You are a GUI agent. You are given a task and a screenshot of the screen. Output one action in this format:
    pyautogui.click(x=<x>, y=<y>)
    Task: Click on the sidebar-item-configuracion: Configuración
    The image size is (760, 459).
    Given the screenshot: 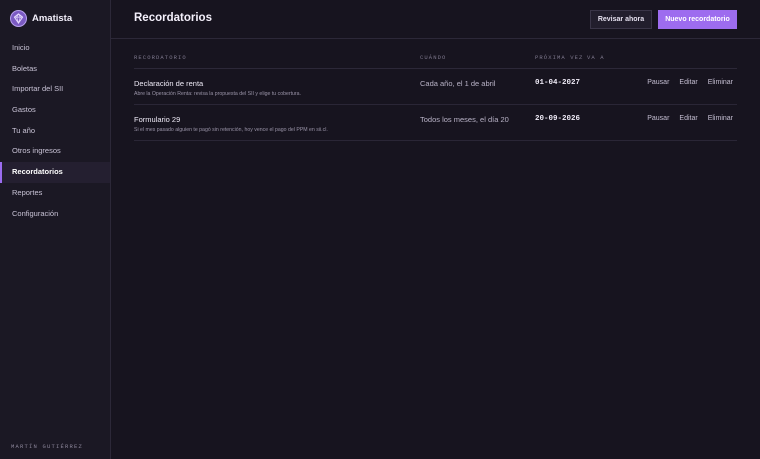 What is the action you would take?
    pyautogui.click(x=55, y=214)
    